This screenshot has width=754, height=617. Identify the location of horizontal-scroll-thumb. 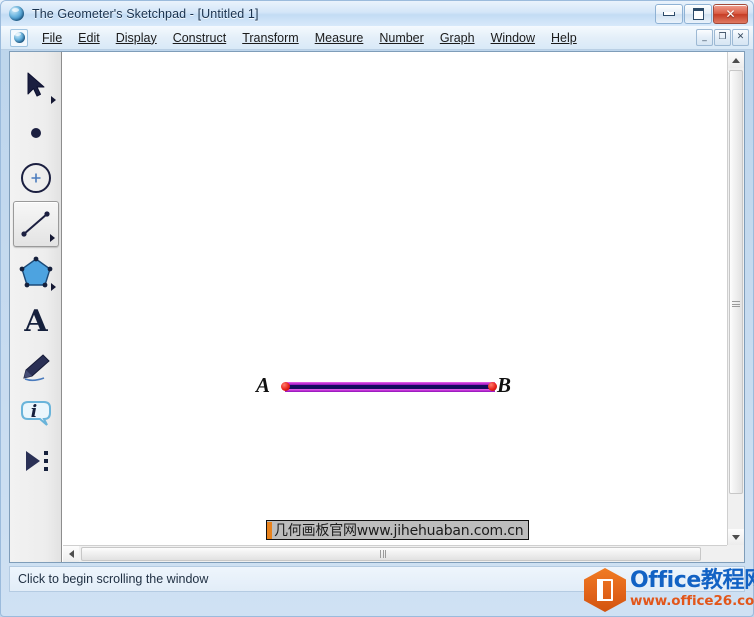
(391, 554).